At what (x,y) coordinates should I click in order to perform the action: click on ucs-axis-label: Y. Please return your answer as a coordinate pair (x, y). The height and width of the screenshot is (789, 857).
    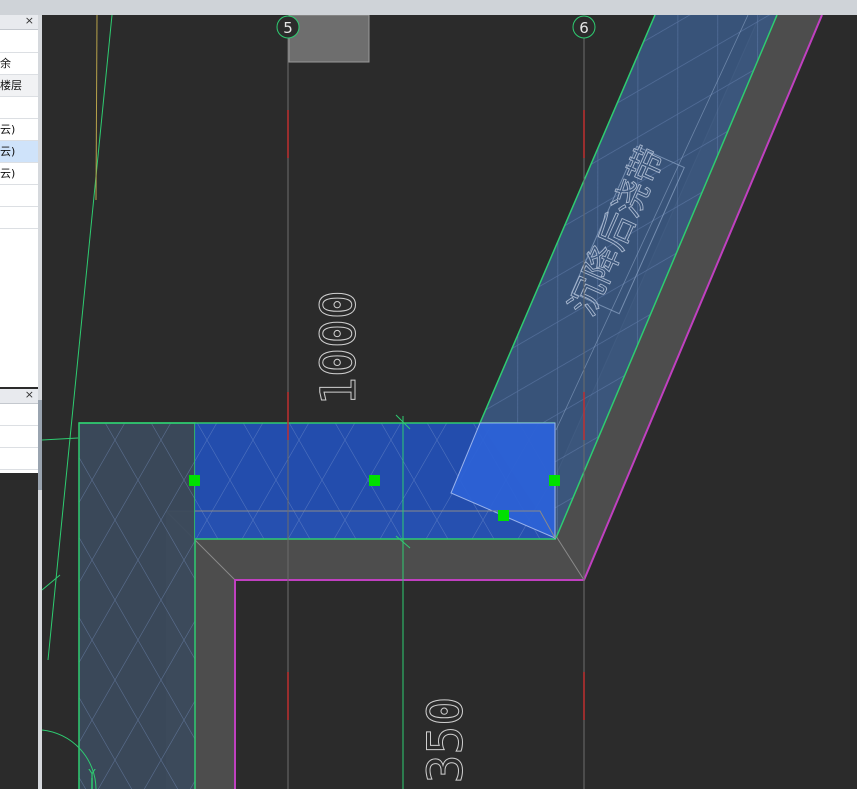
    Looking at the image, I should click on (91, 774).